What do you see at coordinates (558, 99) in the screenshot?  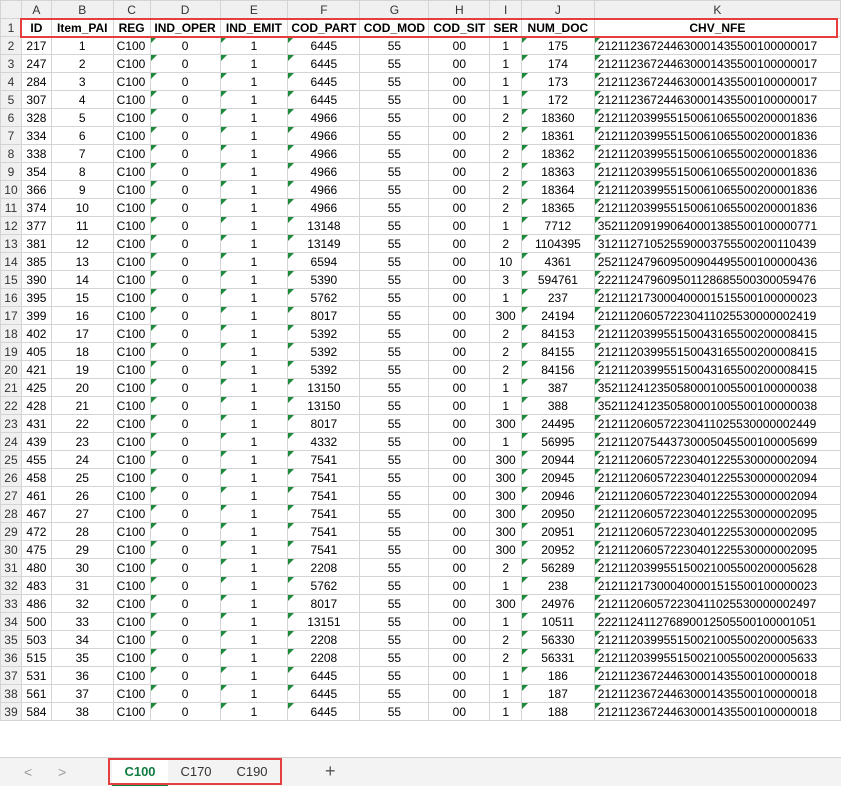 I see `table-cell: 172` at bounding box center [558, 99].